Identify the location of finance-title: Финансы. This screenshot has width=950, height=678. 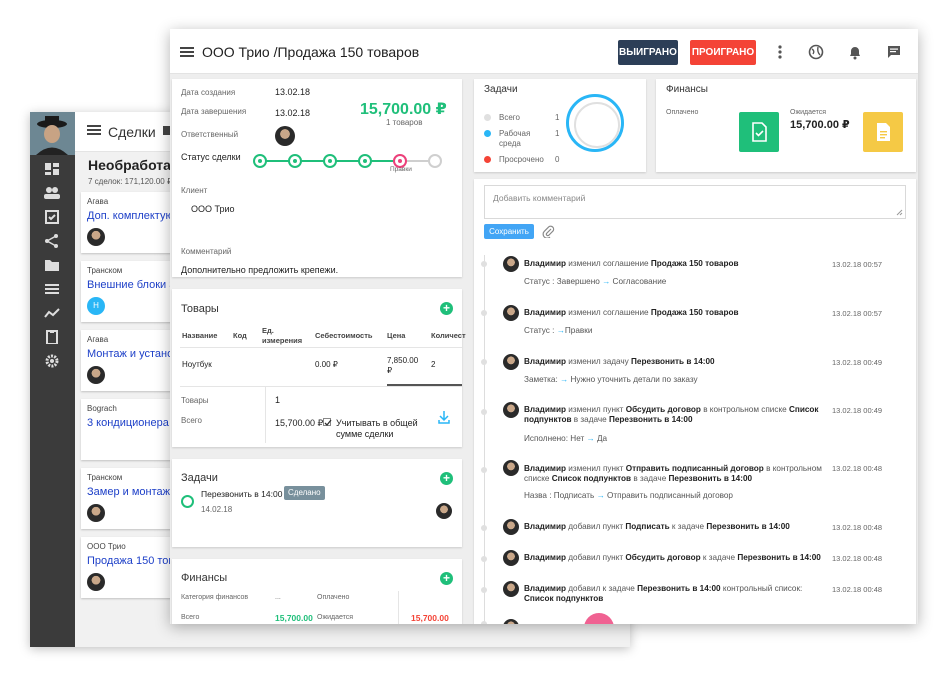
(204, 578).